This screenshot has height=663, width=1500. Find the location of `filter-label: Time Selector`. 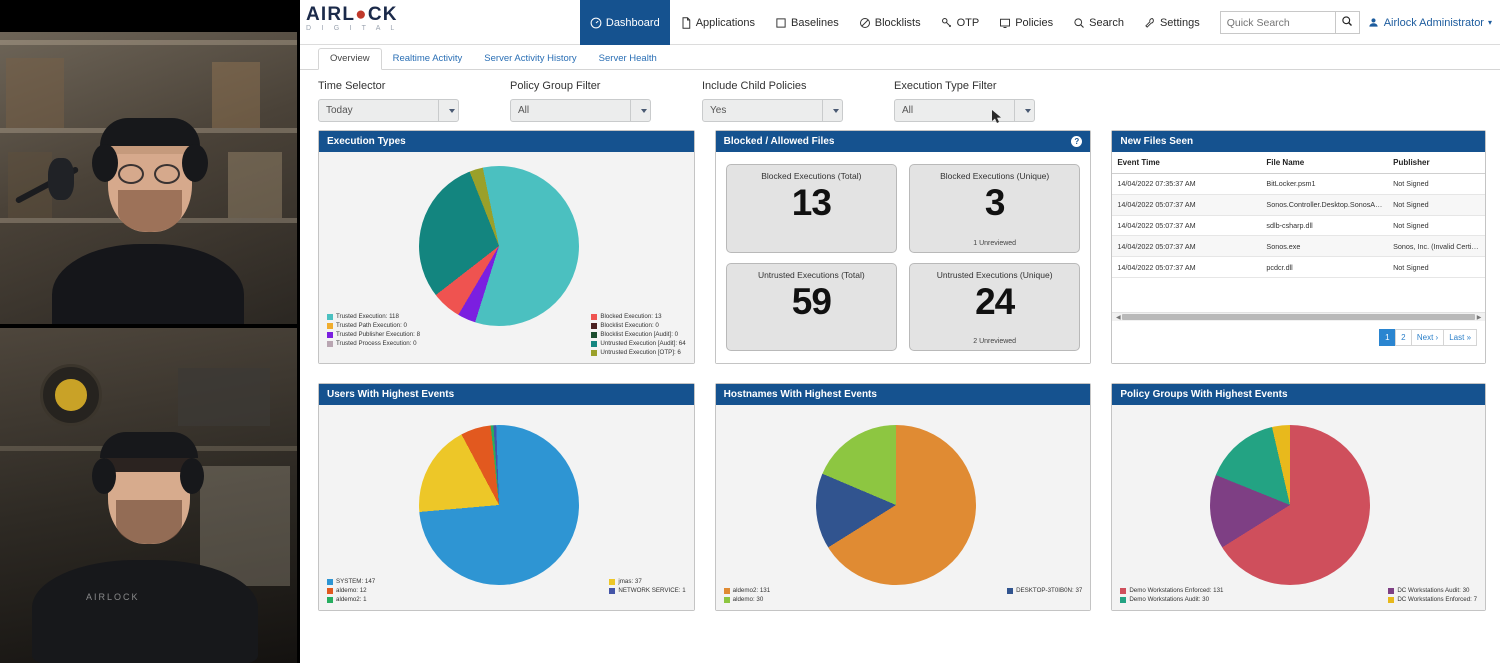

filter-label: Time Selector is located at coordinates (352, 86).